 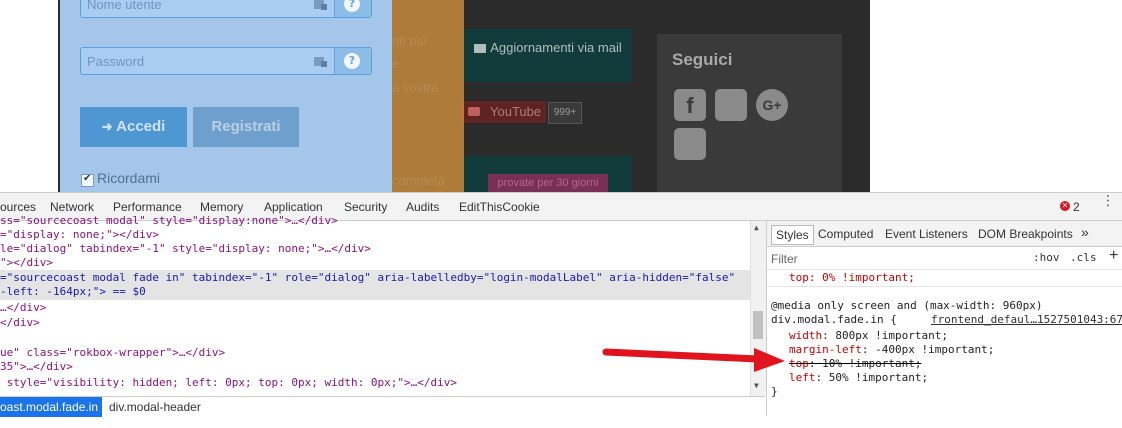 I want to click on promo-button: provate per 30 giorni, so click(x=548, y=183).